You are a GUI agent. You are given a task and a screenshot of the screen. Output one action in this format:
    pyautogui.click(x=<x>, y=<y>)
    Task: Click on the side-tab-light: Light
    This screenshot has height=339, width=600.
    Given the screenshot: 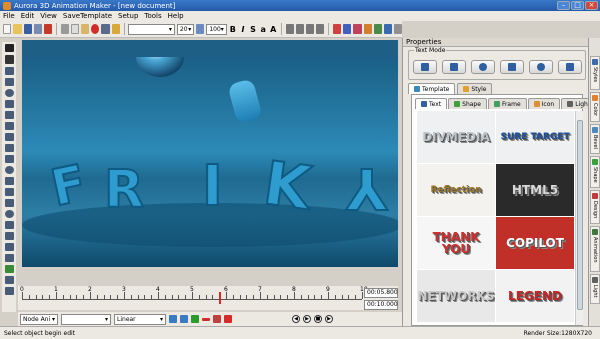 What is the action you would take?
    pyautogui.click(x=595, y=289)
    